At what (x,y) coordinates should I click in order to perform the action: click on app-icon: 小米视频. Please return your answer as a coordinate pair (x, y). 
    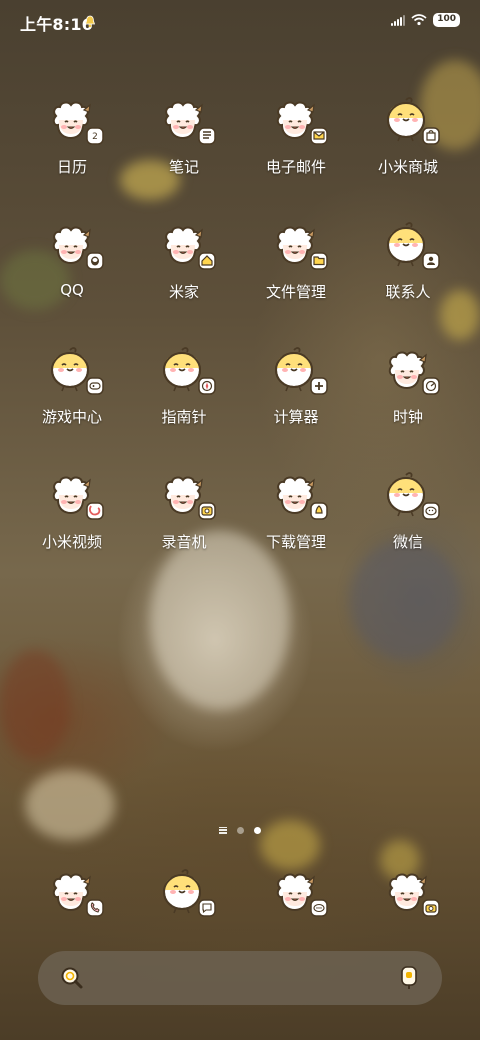
    Looking at the image, I should click on (72, 531).